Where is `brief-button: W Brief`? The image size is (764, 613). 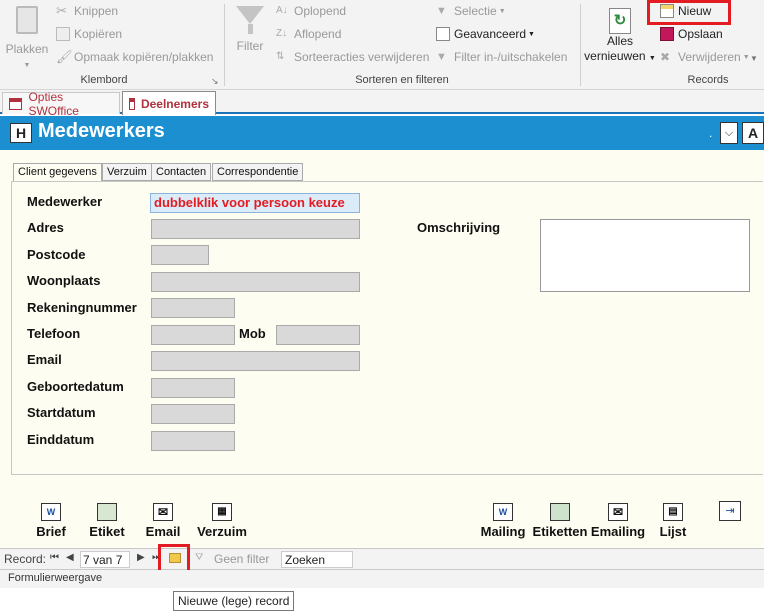
brief-button: W Brief is located at coordinates (51, 521).